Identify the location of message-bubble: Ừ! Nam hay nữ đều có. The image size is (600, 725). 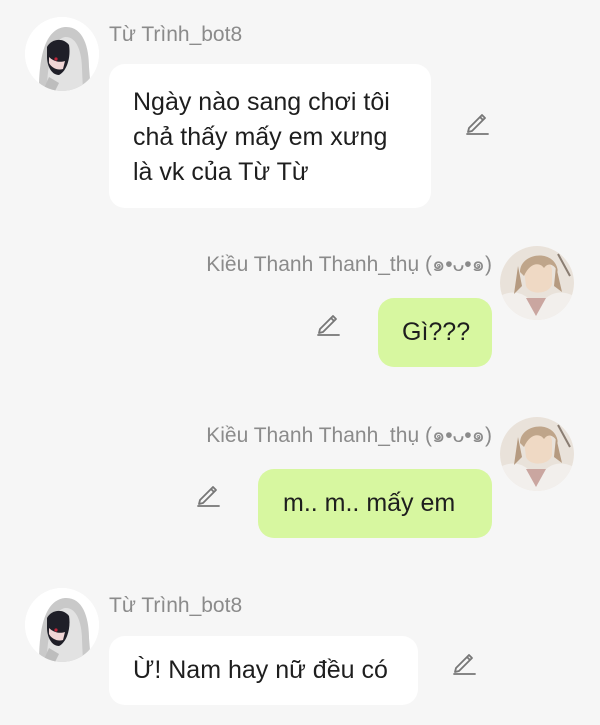
(263, 670).